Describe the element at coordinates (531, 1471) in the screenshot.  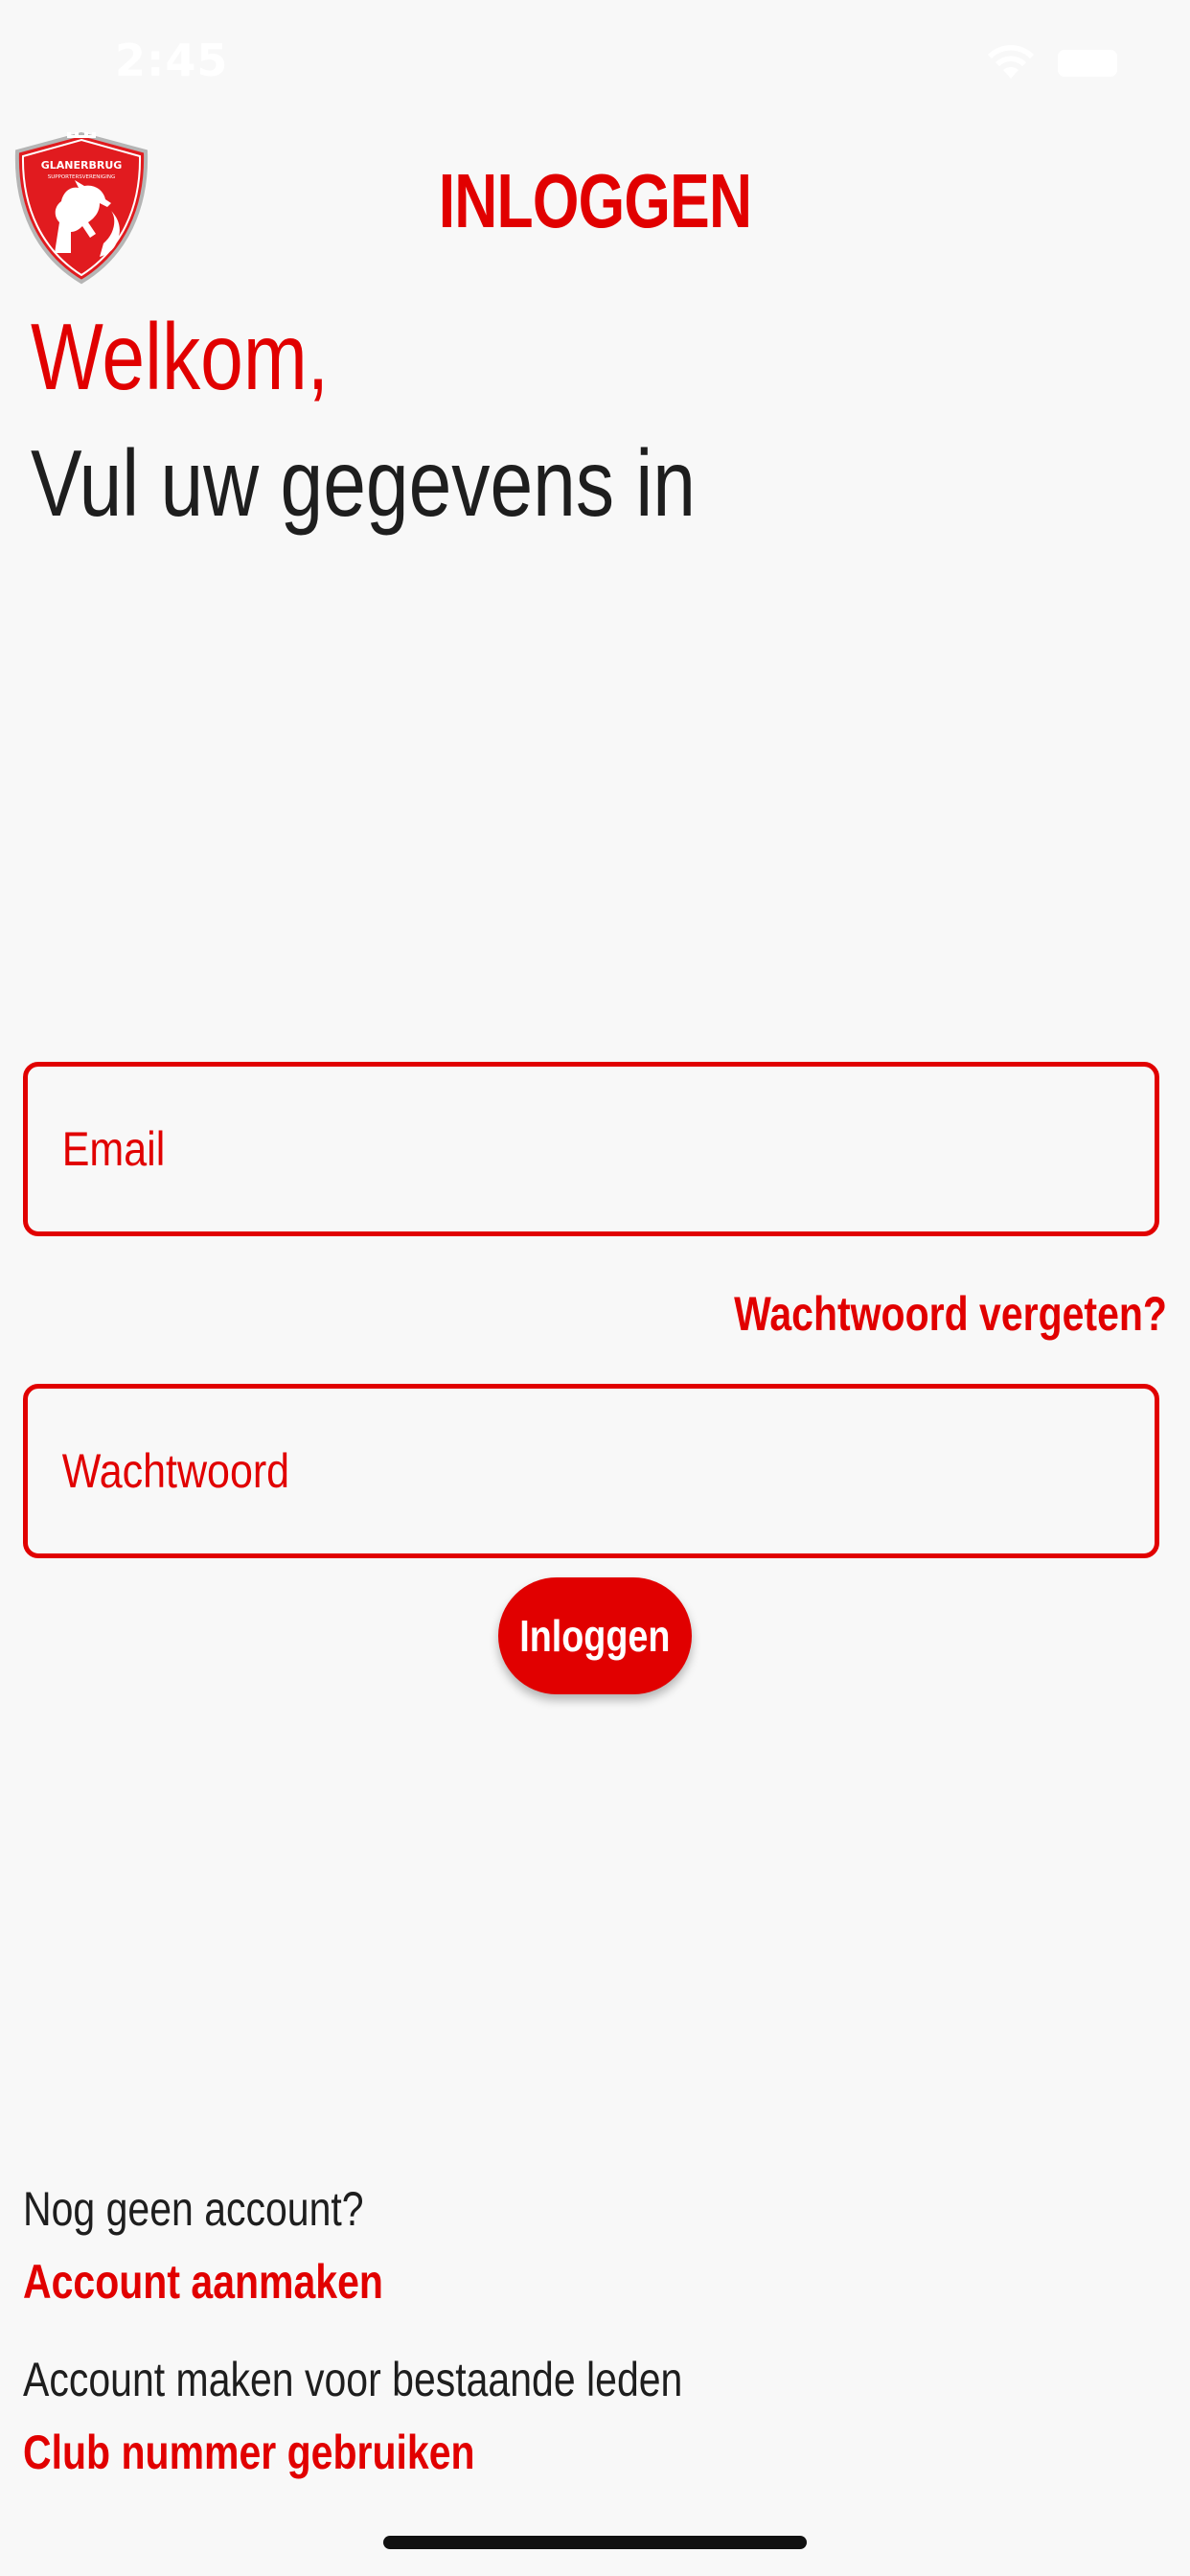
I see `password-input` at that location.